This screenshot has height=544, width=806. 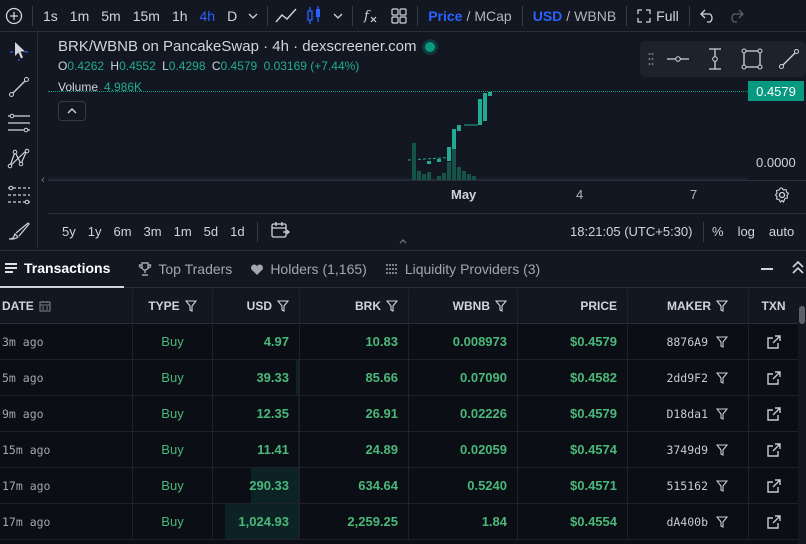 What do you see at coordinates (492, 16) in the screenshot?
I see `mcap-option: MCap` at bounding box center [492, 16].